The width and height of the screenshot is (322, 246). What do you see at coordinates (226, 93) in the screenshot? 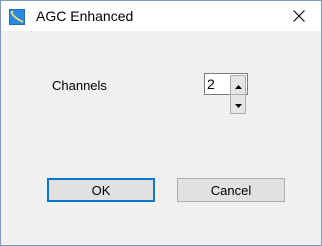
I see `channels-spinner` at bounding box center [226, 93].